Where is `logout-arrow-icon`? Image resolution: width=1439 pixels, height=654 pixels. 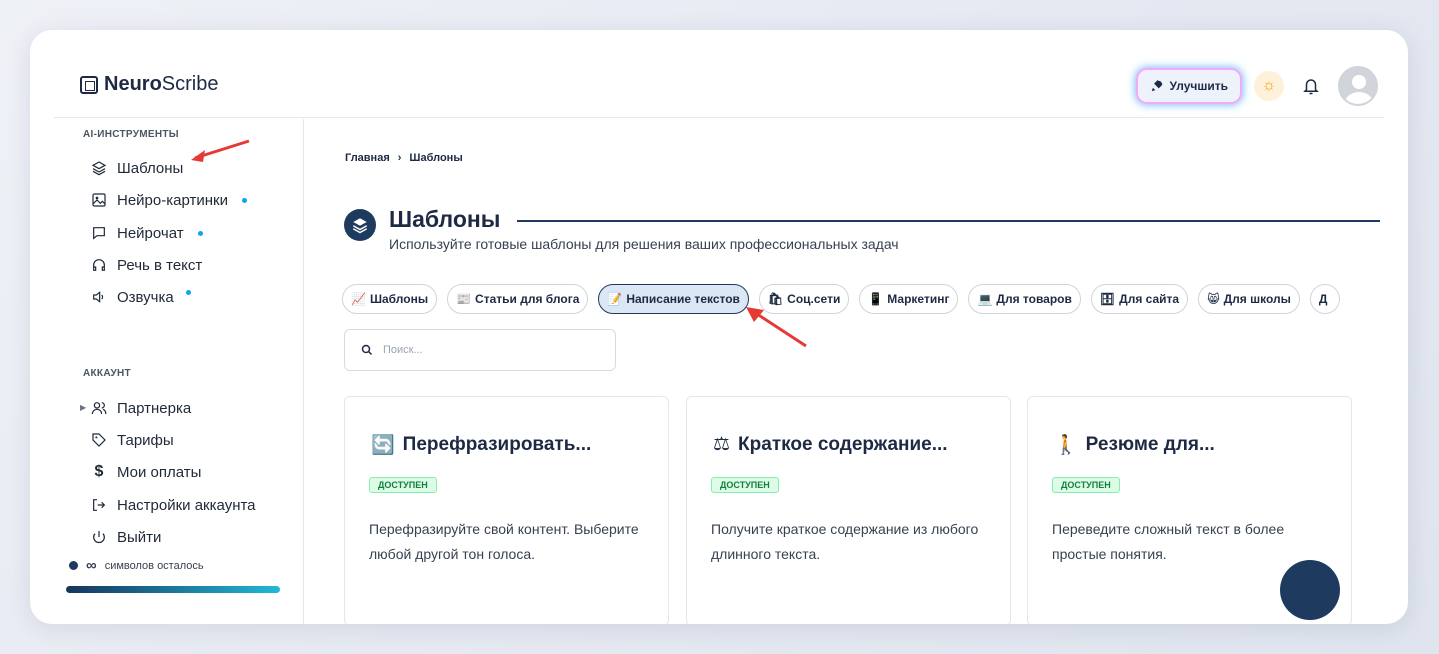 logout-arrow-icon is located at coordinates (99, 505).